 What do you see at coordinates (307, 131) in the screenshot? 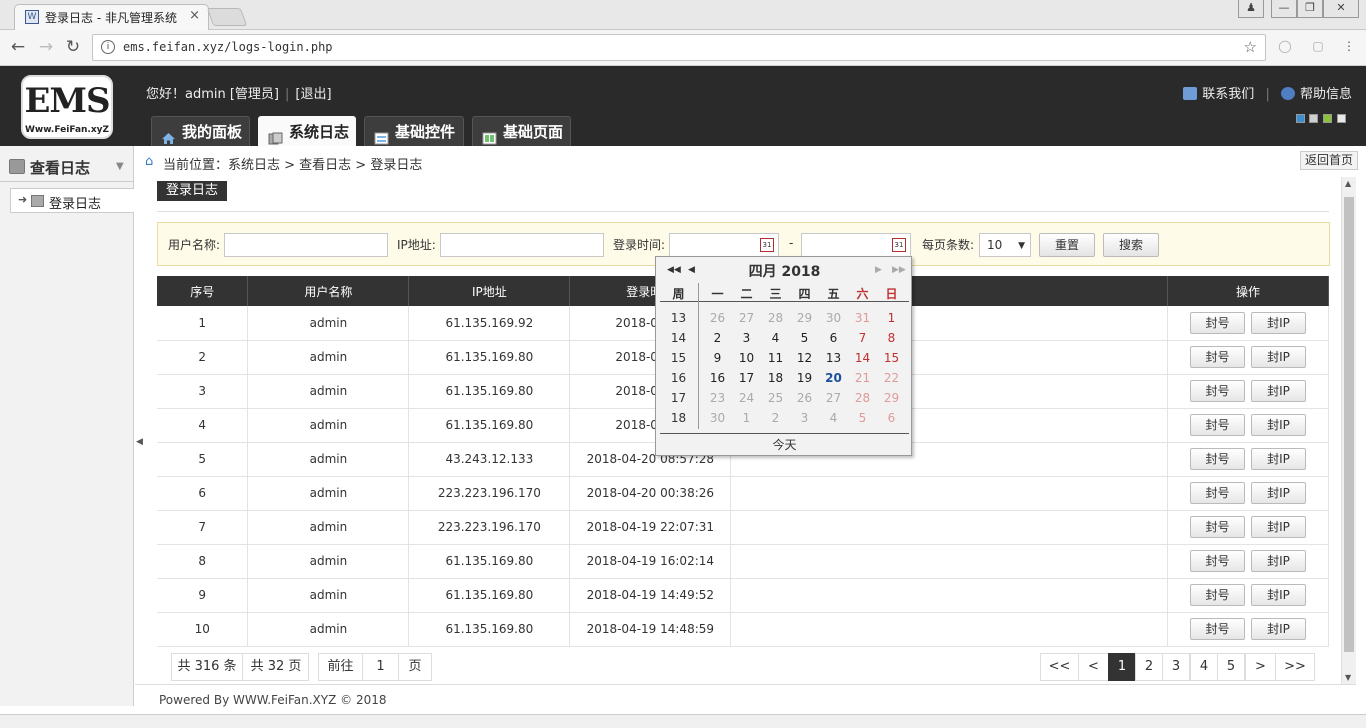
I see `tab-system-log: 系统日志` at bounding box center [307, 131].